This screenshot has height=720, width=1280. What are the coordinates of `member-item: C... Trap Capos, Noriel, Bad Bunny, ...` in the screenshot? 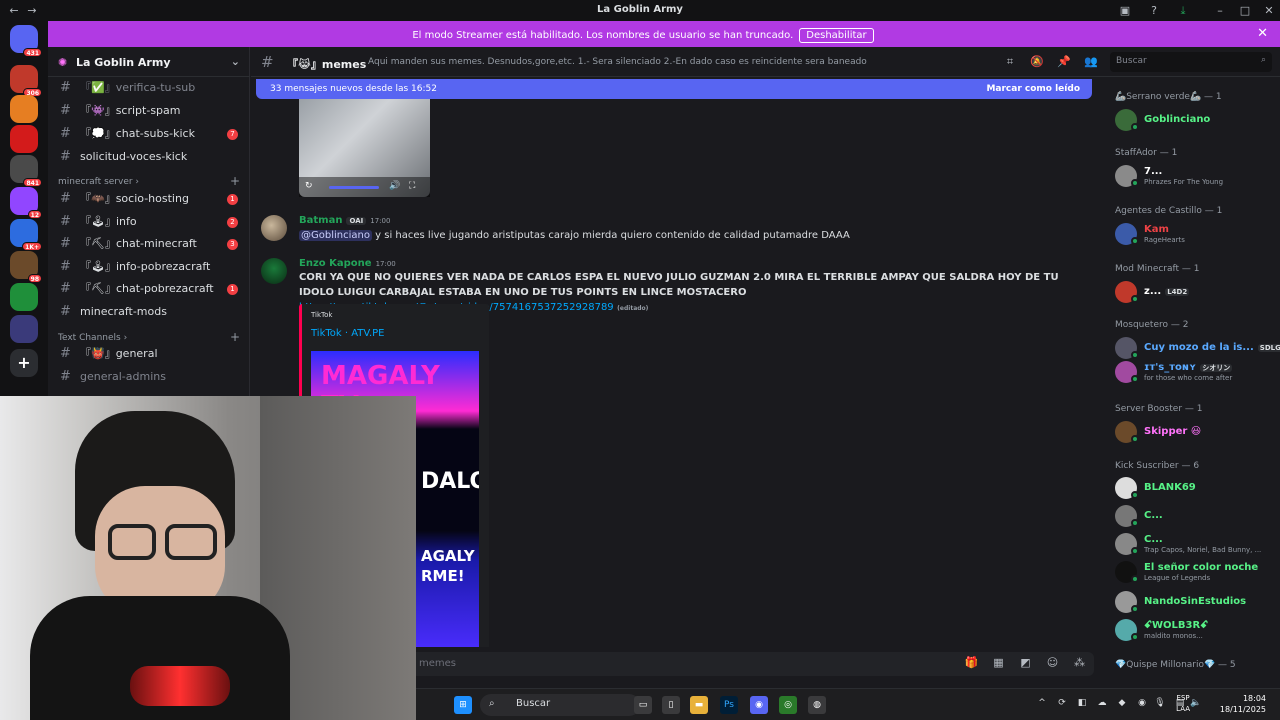 It's located at (1196, 544).